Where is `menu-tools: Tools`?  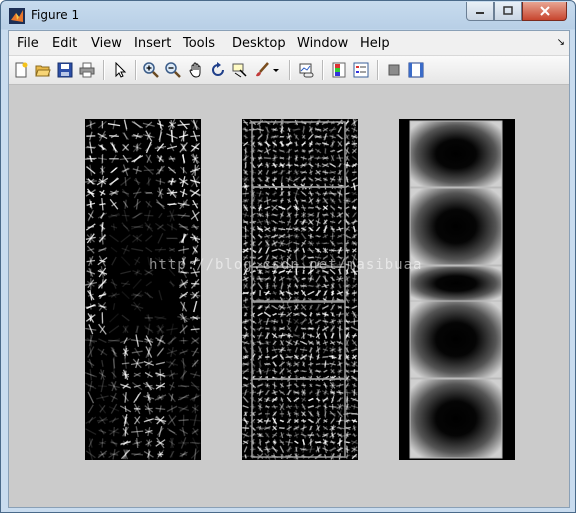
menu-tools: Tools is located at coordinates (199, 43).